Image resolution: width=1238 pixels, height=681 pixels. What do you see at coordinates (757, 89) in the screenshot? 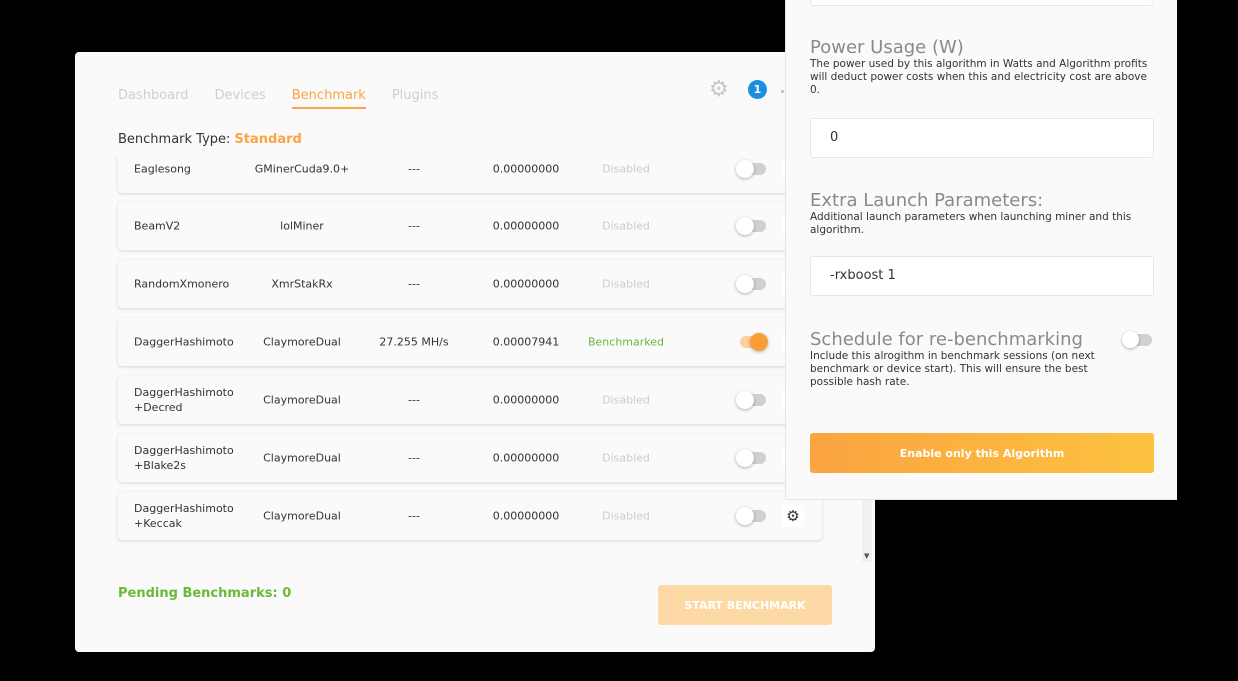
I see `notification-badge: 1` at bounding box center [757, 89].